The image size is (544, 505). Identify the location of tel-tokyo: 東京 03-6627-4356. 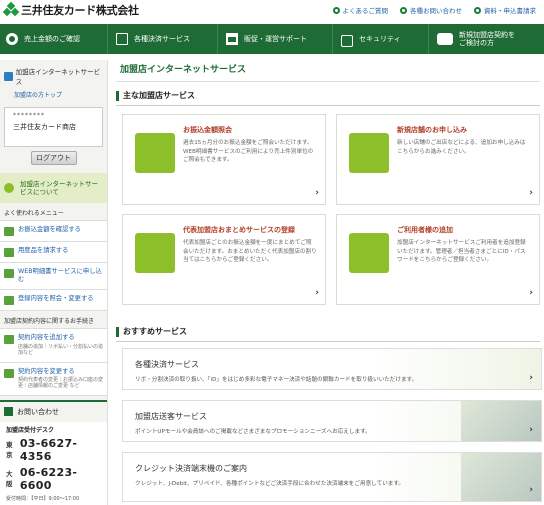
(42, 449).